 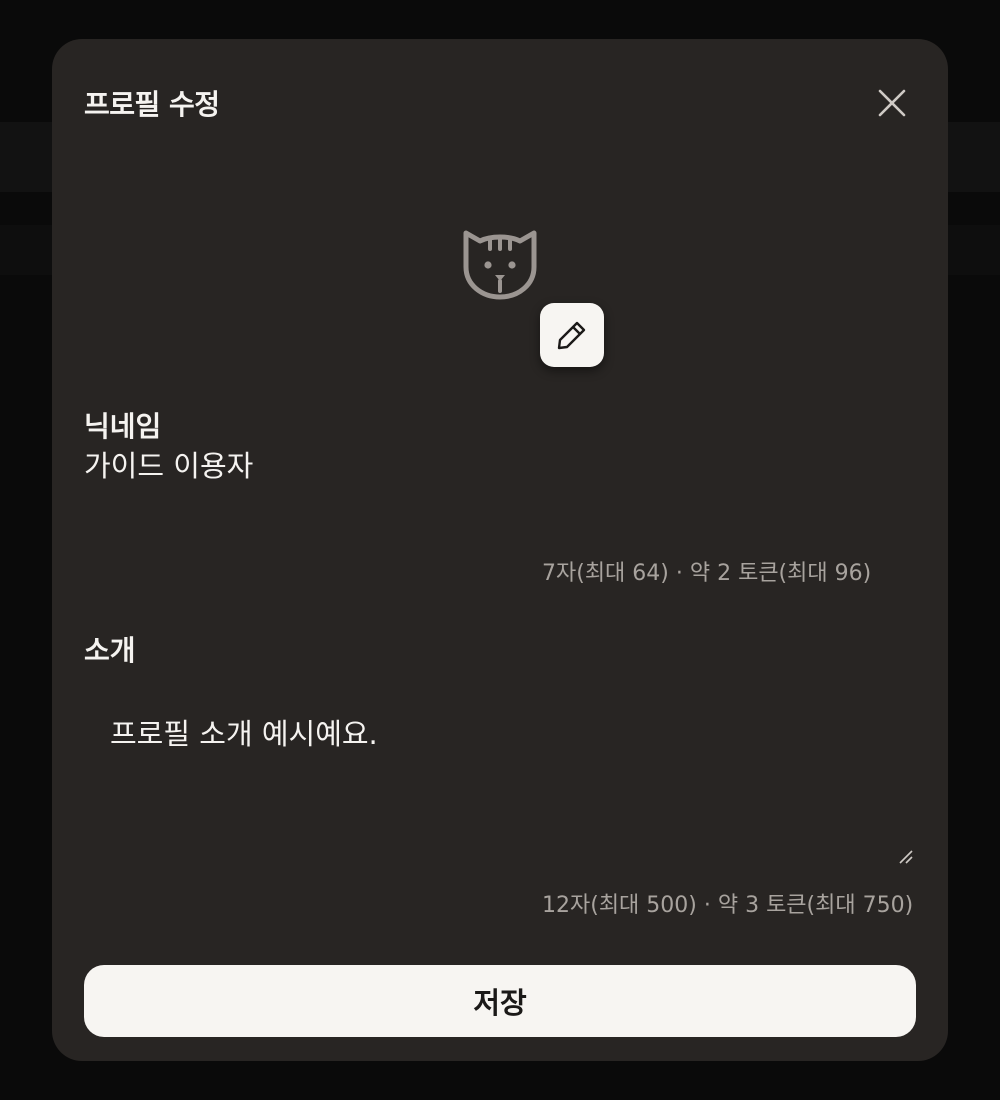 I want to click on bio-textarea: 프로필 소개 예시예요., so click(x=499, y=785).